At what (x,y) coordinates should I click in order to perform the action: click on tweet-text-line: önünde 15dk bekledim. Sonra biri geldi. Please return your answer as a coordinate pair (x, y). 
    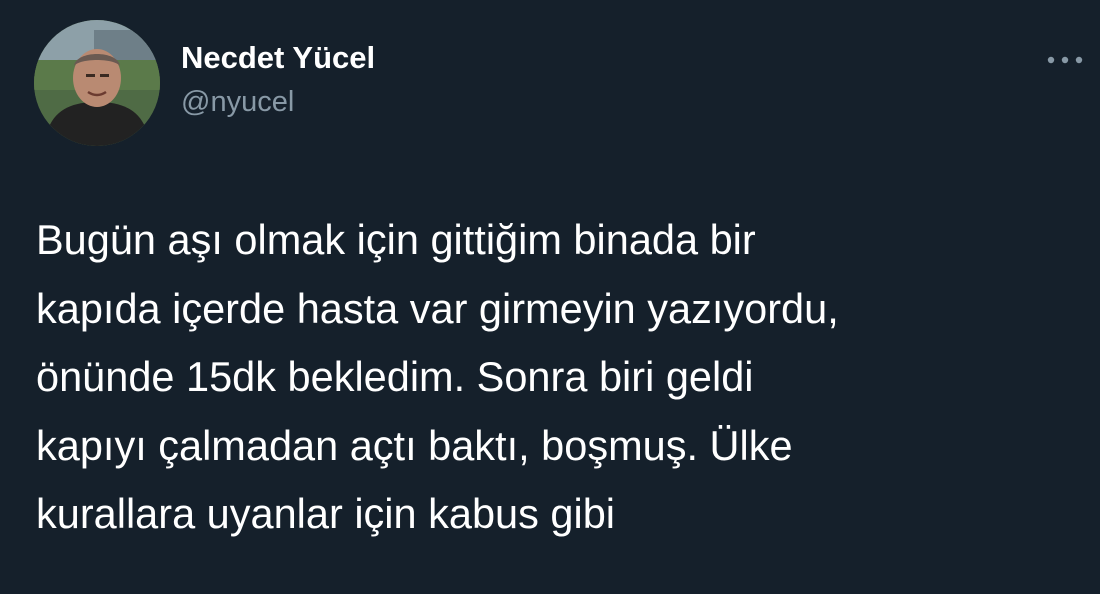
    Looking at the image, I should click on (395, 376).